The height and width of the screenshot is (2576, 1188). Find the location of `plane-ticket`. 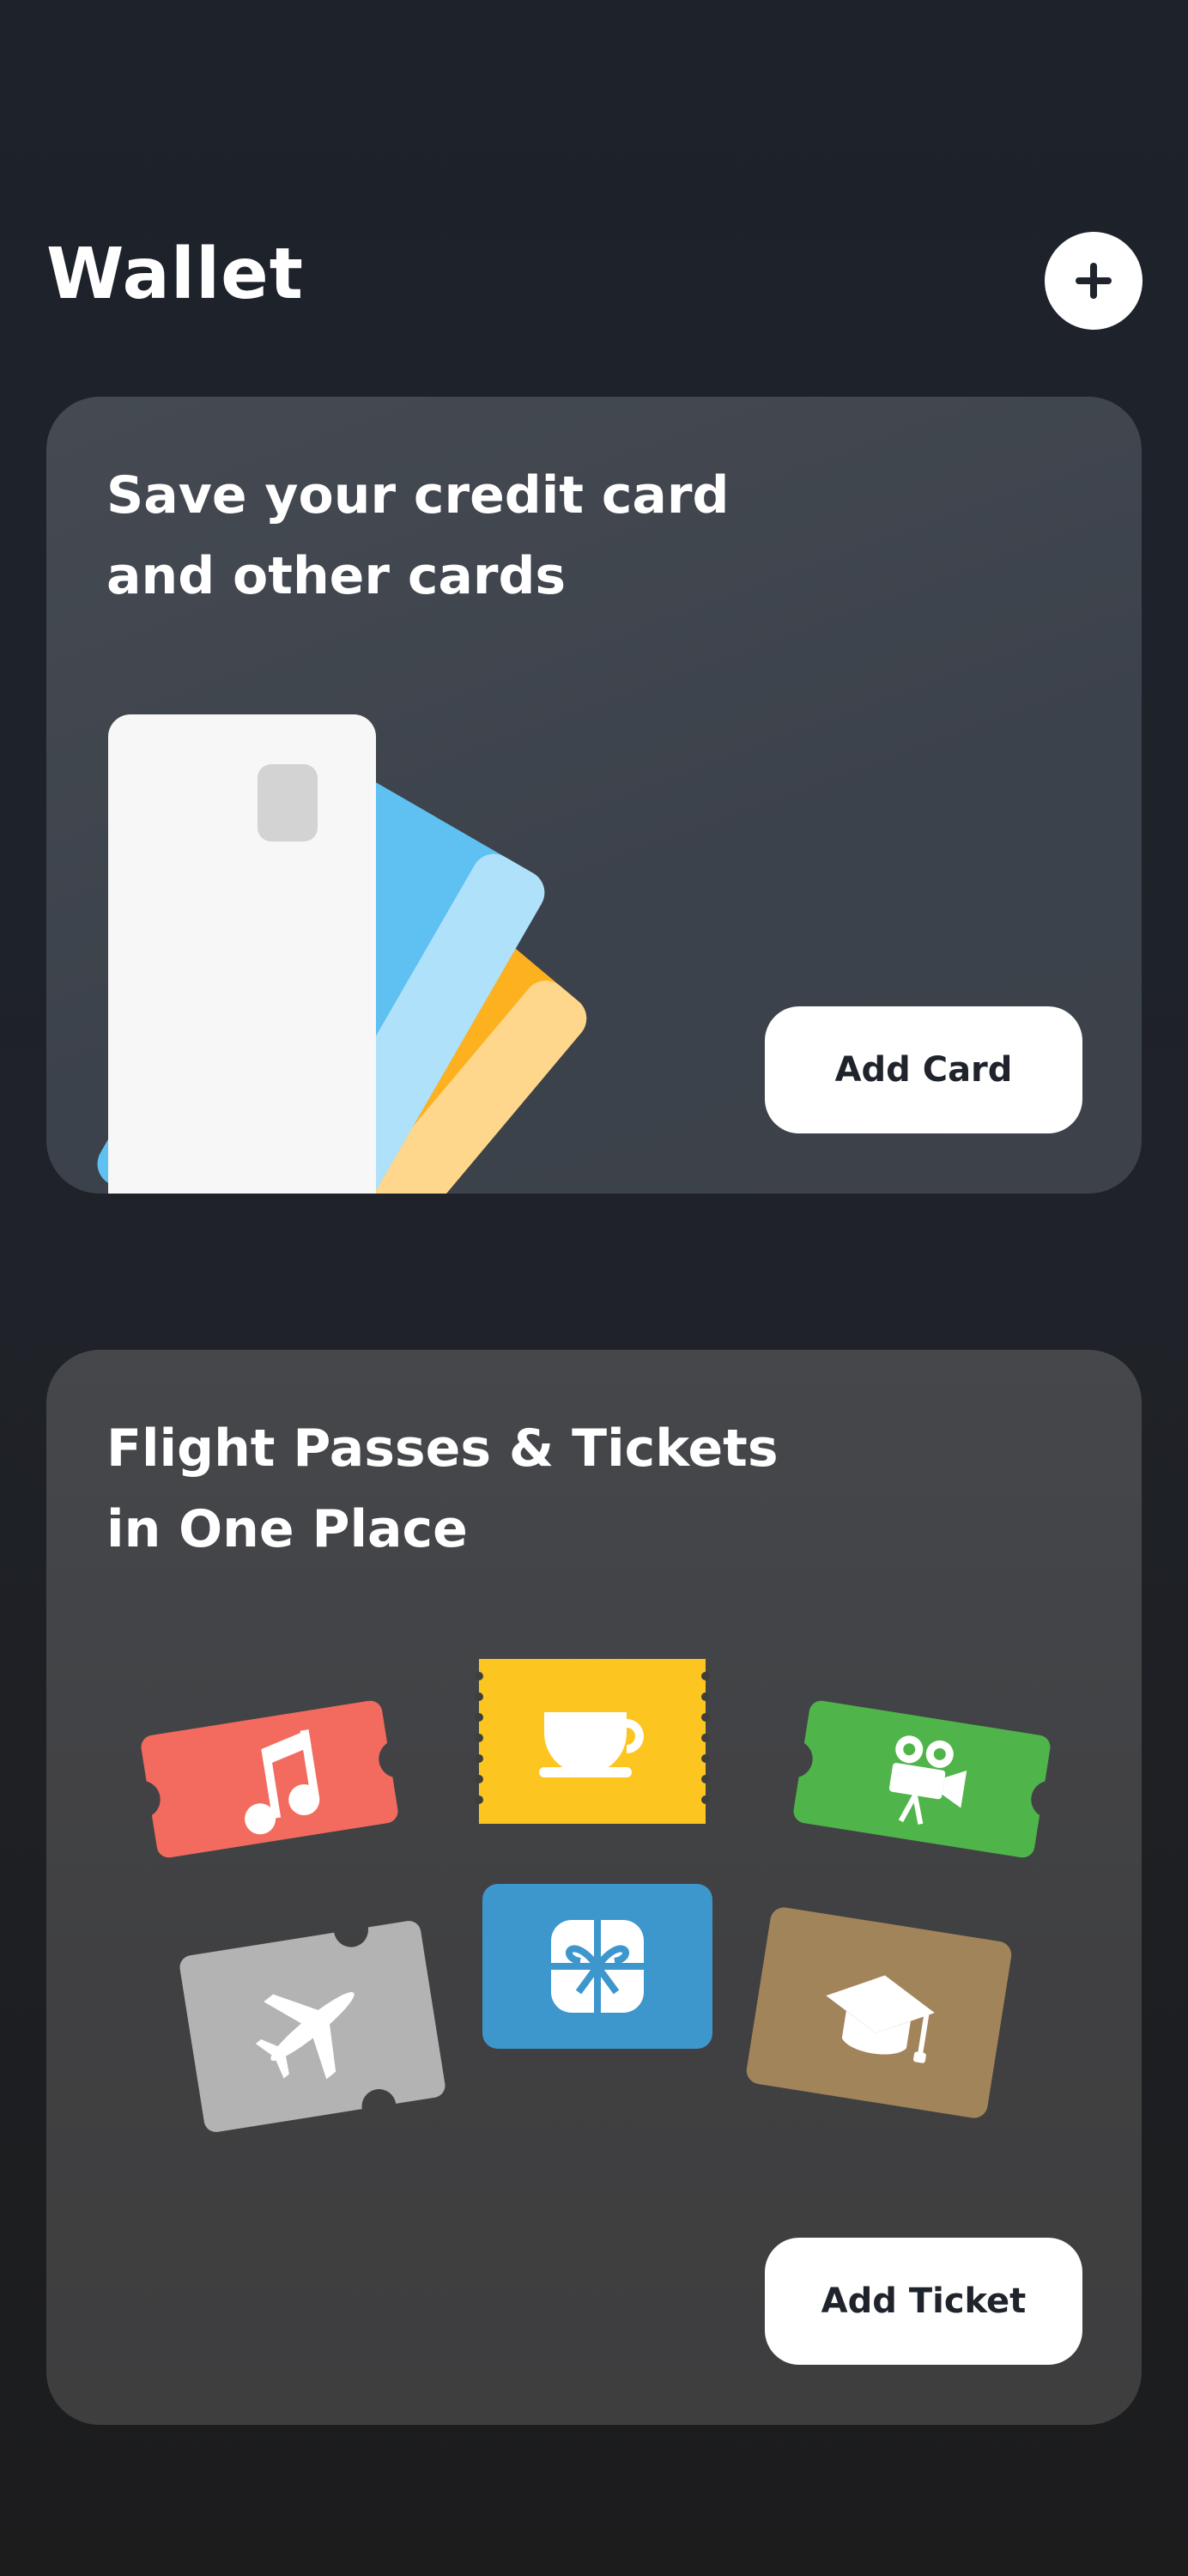

plane-ticket is located at coordinates (313, 2026).